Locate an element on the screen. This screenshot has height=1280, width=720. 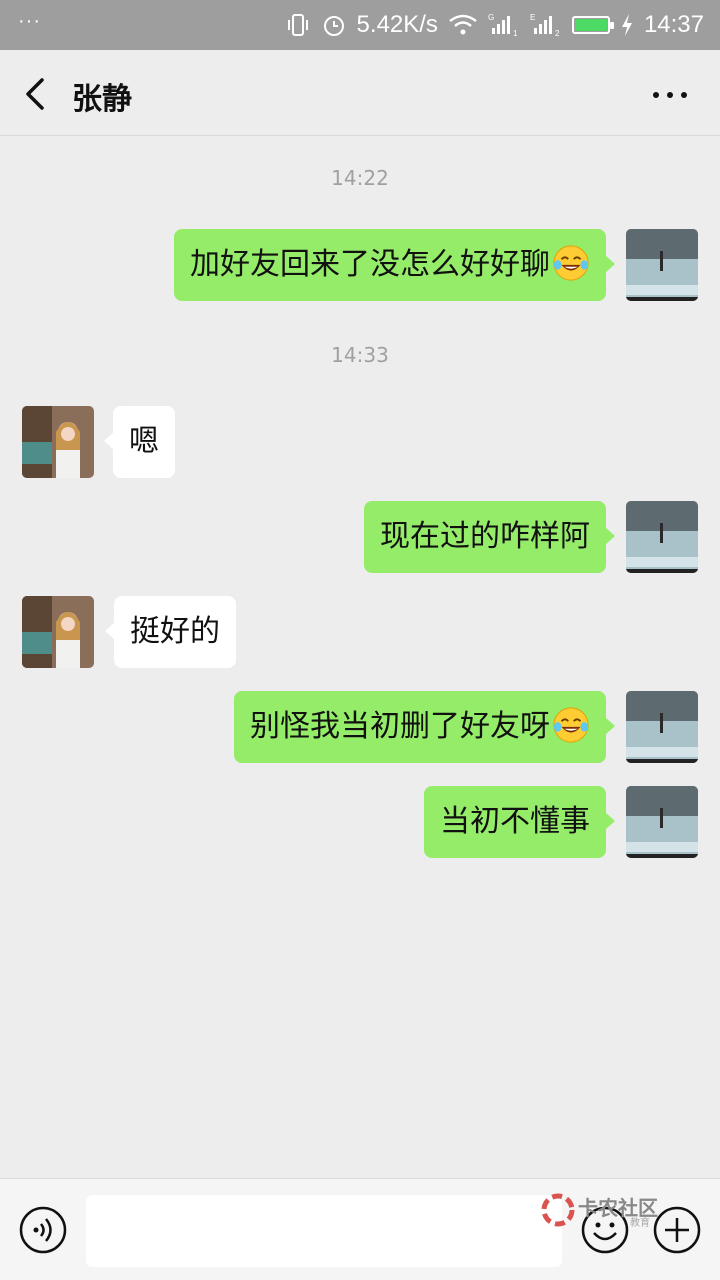
more-dots-icon is located at coordinates (670, 95).